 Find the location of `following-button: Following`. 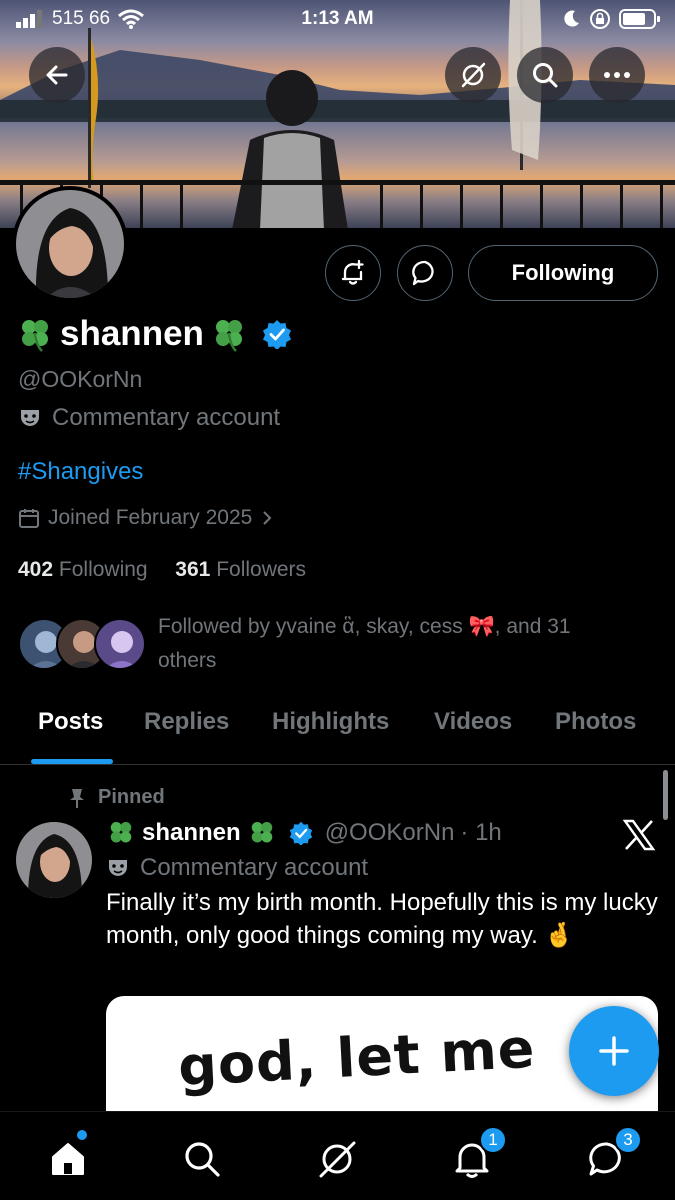

following-button: Following is located at coordinates (563, 273).